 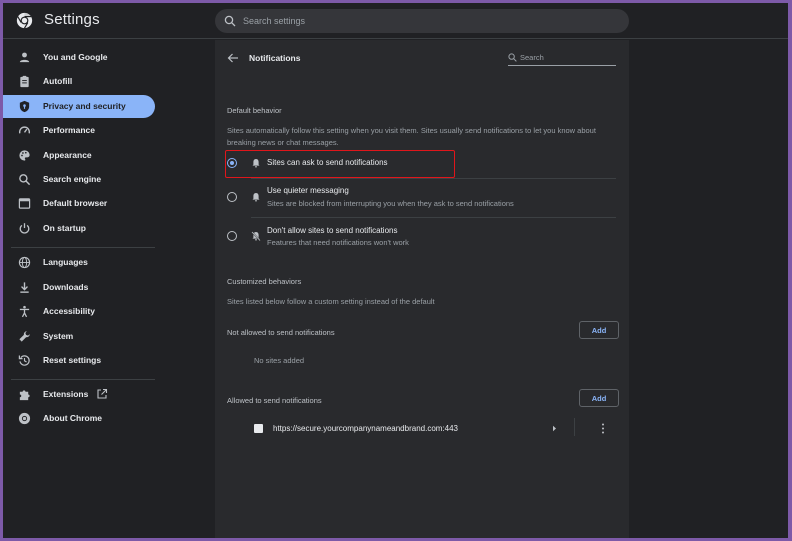 I want to click on settings-search-bar, so click(x=422, y=21).